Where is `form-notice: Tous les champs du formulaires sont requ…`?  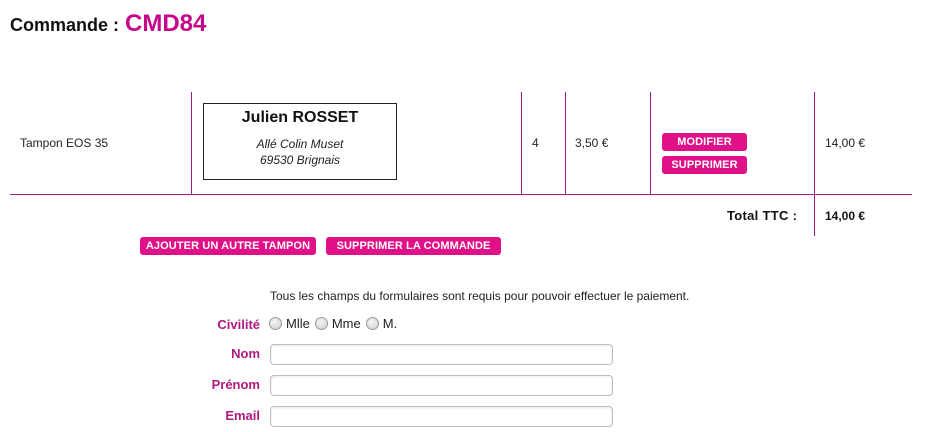 form-notice: Tous les champs du formulaires sont requ… is located at coordinates (480, 296).